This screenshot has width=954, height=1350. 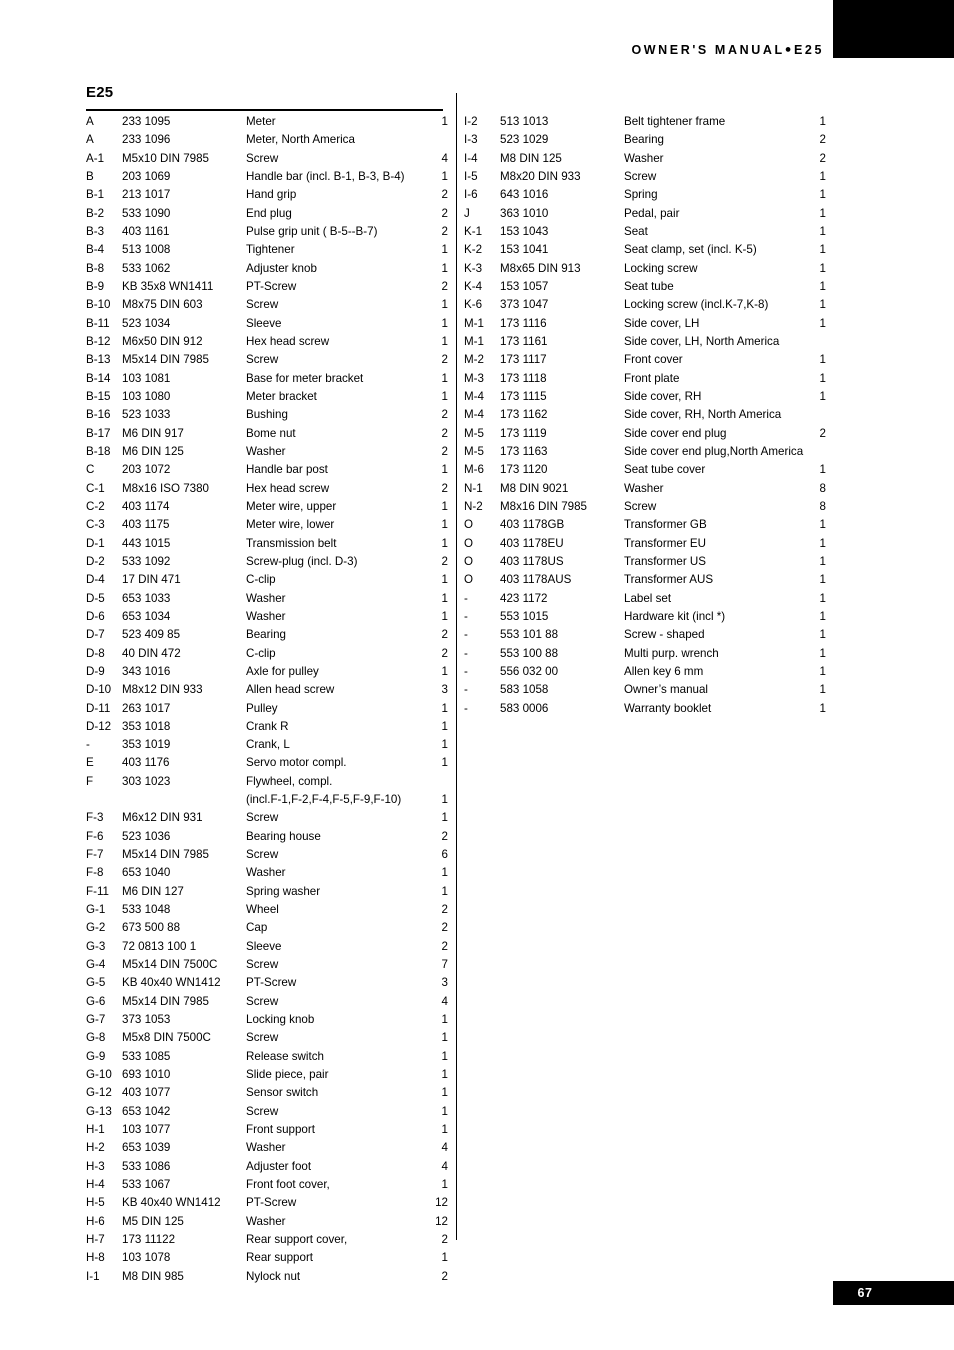 I want to click on table-row: G-12 403 1077 Sensor switch 1, so click(x=267, y=1093).